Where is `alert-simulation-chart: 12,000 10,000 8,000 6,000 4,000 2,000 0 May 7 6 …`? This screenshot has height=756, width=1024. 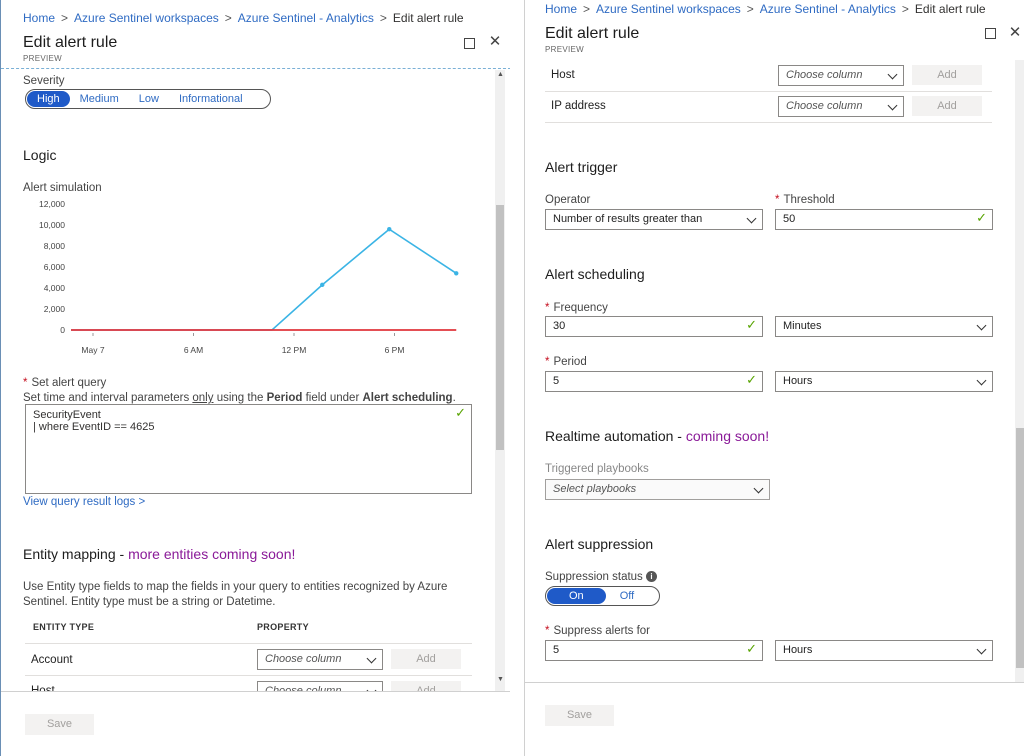 alert-simulation-chart: 12,000 10,000 8,000 6,000 4,000 2,000 0 May 7 6 … is located at coordinates (249, 277).